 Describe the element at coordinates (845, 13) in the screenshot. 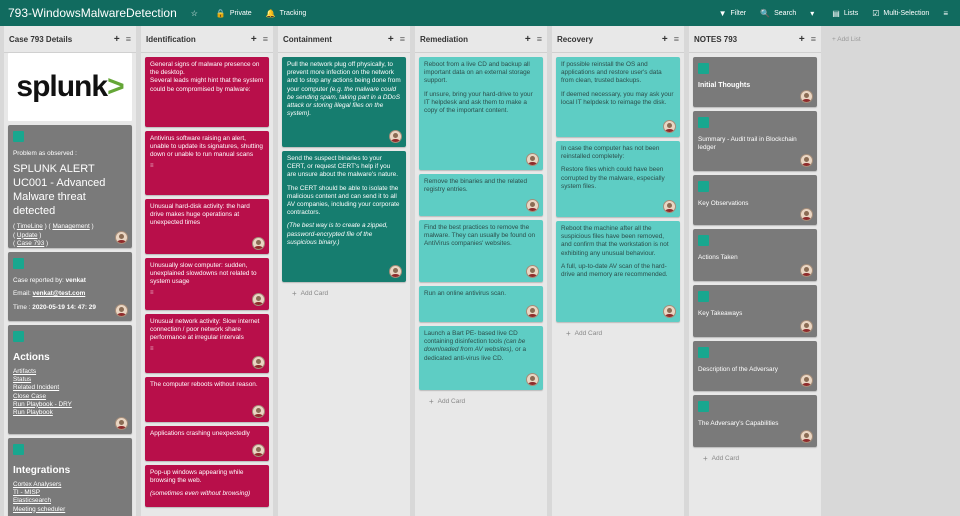

I see `lists-view-button: ▤ Lists` at that location.